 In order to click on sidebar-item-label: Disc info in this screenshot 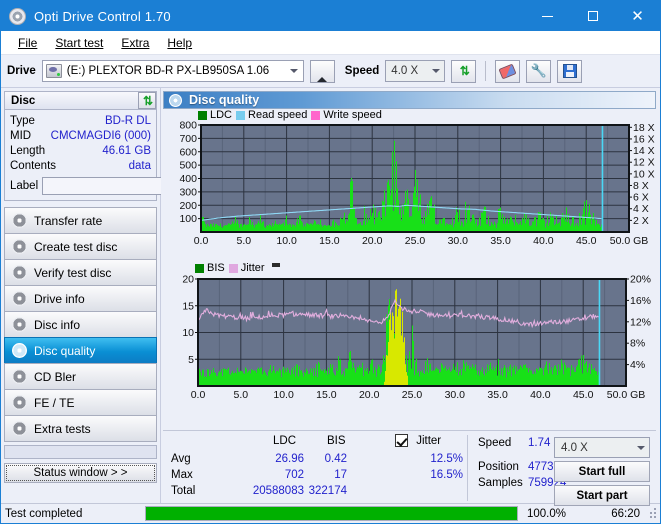, I will do `click(57, 324)`.